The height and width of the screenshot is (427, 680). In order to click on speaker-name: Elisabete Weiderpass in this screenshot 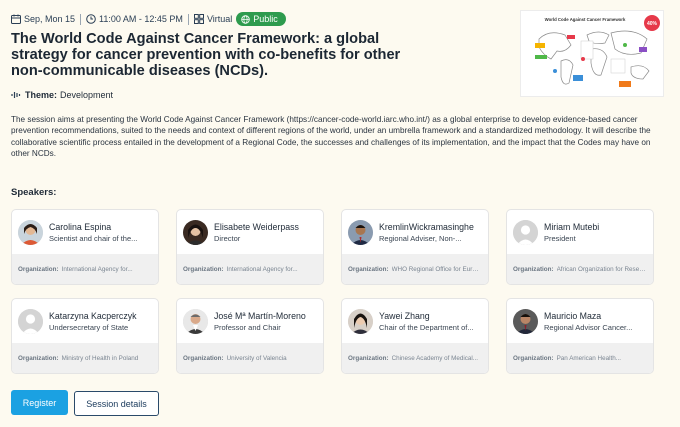, I will do `click(256, 227)`.